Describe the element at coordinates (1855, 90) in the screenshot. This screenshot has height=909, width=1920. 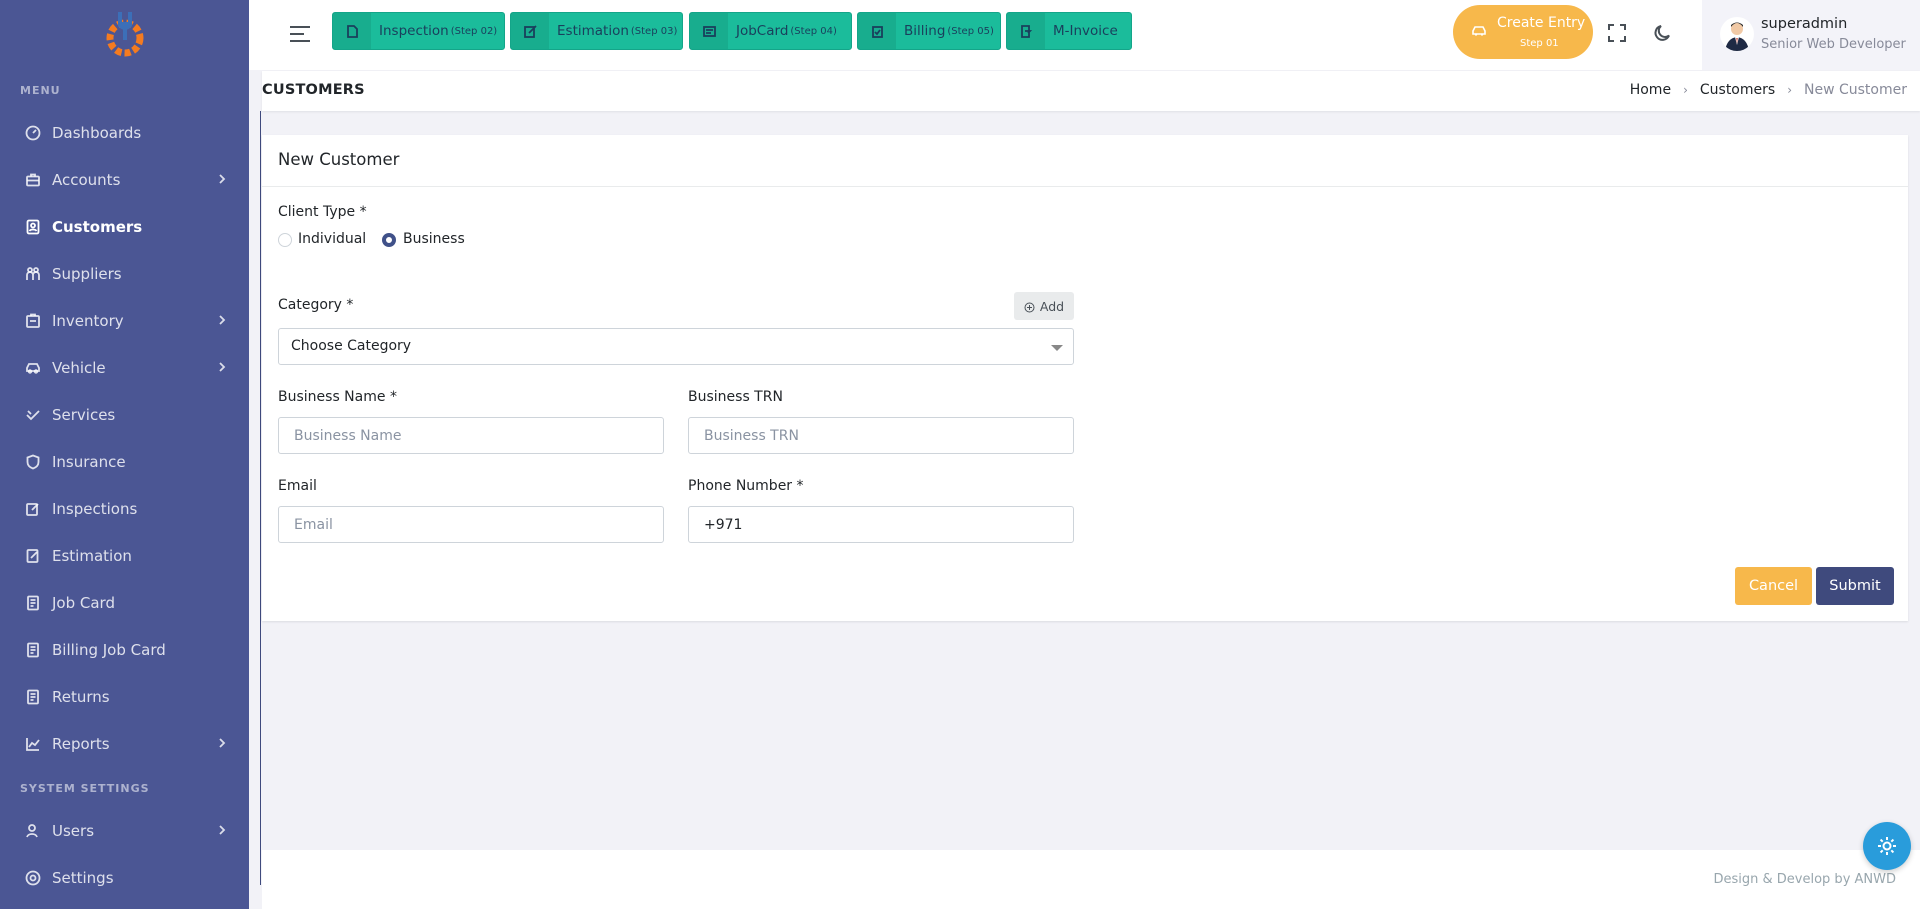
I see `breadcrumb-current: New Customer` at that location.